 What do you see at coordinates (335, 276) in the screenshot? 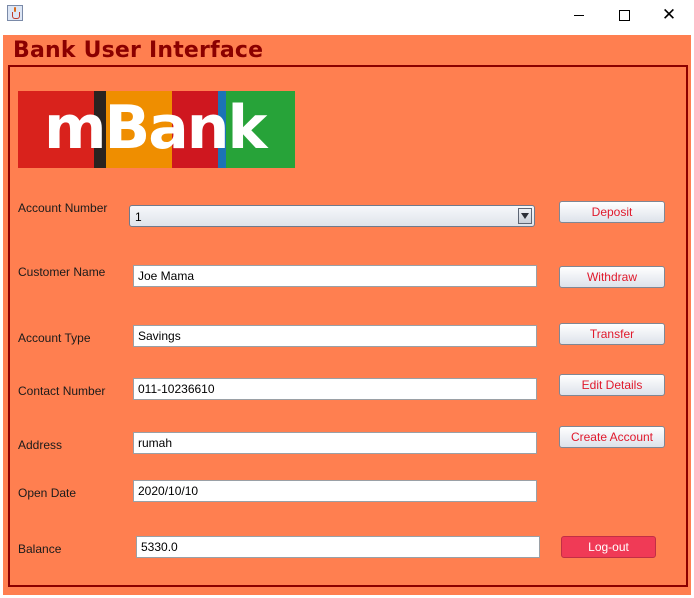
I see `customer-name-field` at bounding box center [335, 276].